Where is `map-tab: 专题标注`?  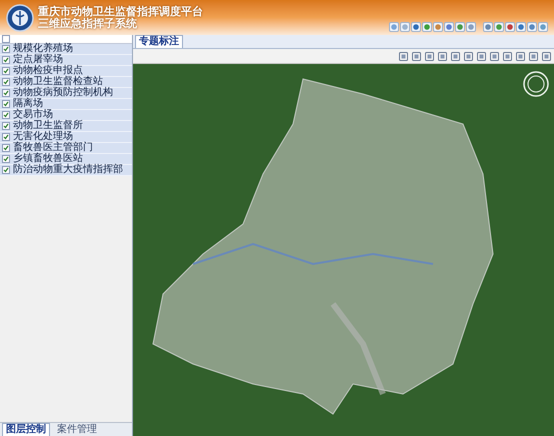 map-tab: 专题标注 is located at coordinates (159, 41).